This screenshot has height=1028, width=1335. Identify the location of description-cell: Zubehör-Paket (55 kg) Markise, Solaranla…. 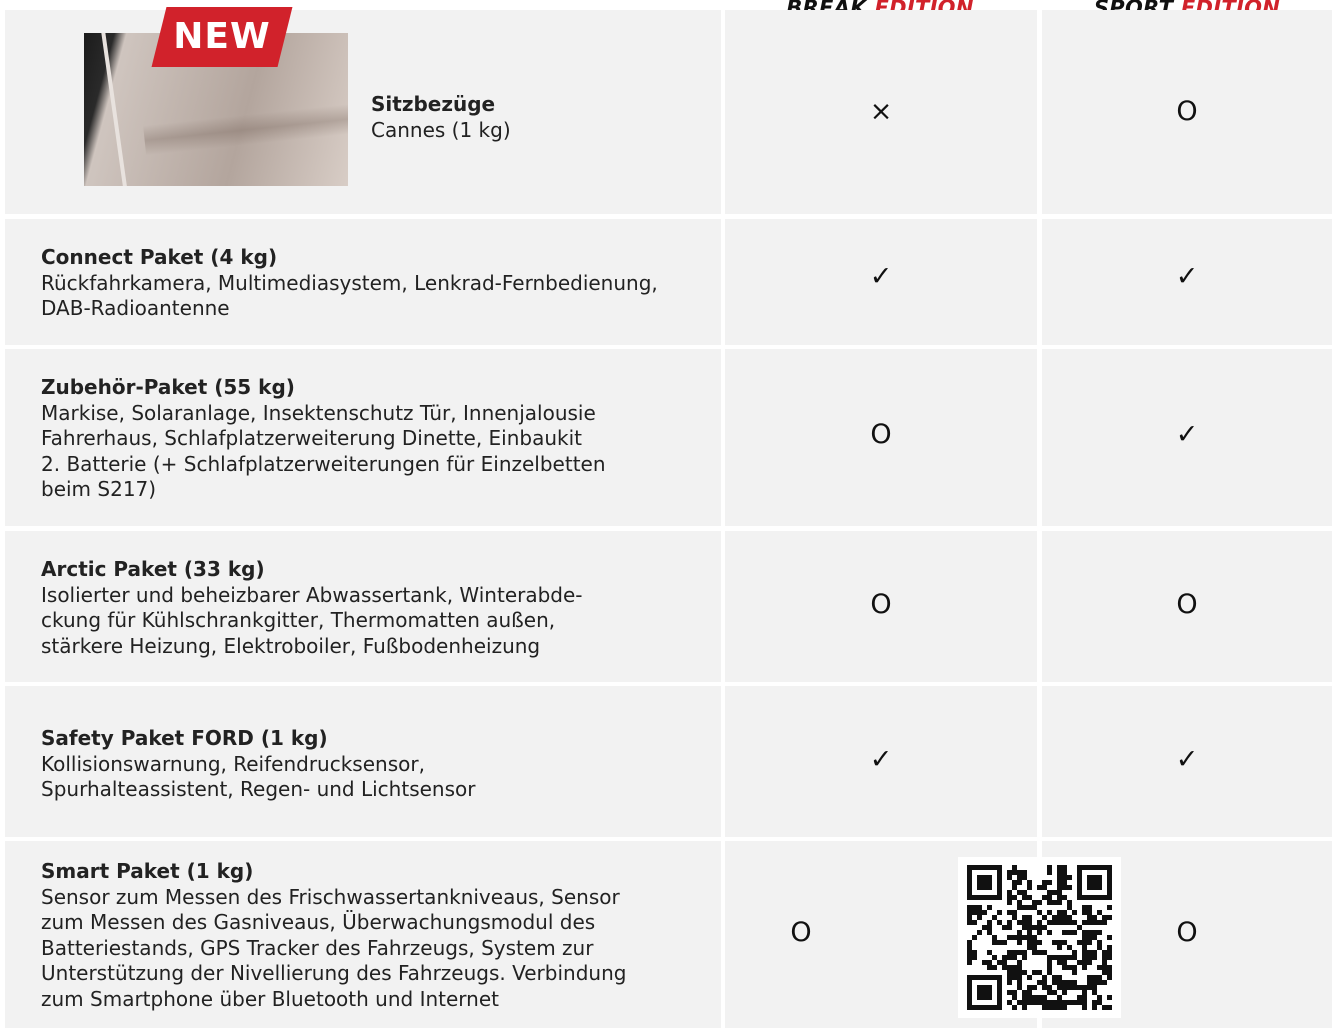
(363, 437).